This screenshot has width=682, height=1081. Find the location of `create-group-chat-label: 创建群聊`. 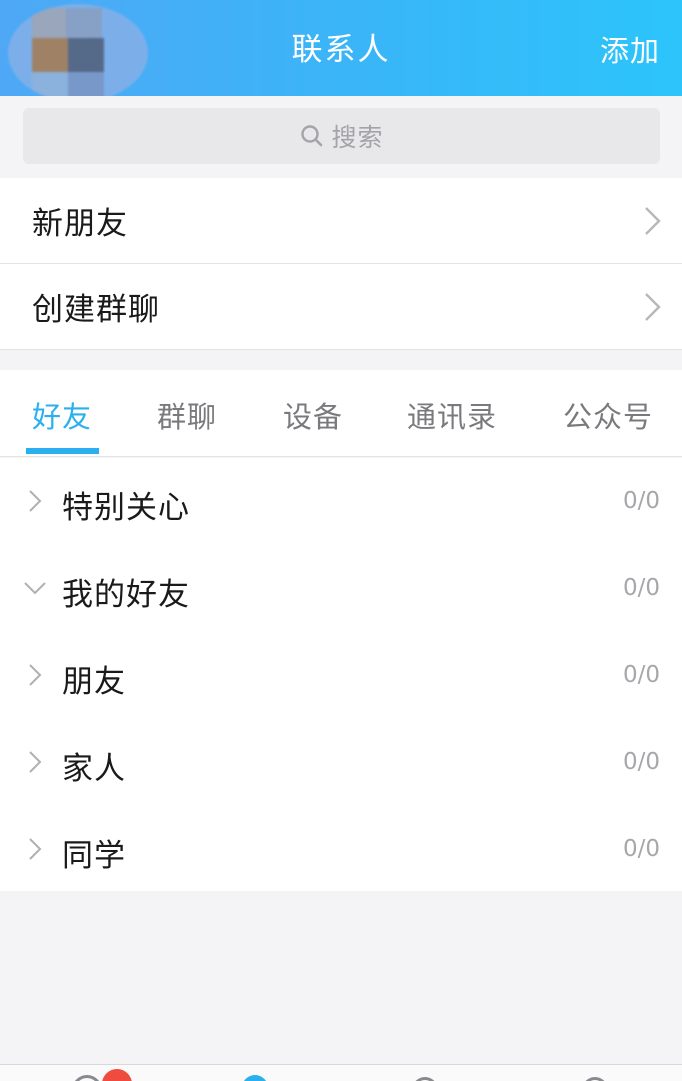

create-group-chat-label: 创建群聊 is located at coordinates (96, 310).